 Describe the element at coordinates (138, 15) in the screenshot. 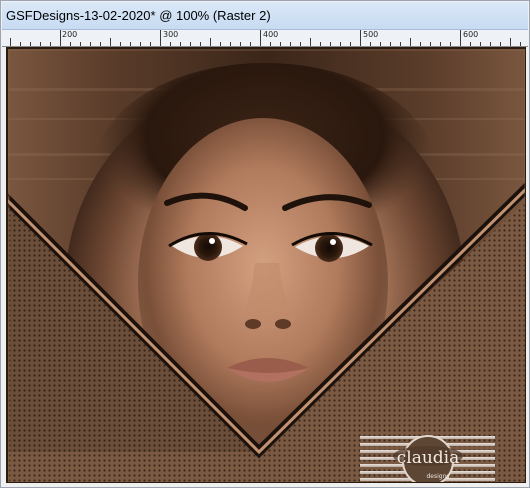

I see `window-title: GSFDesigns-13-02-2020* @ 100% (Raster 2)` at that location.